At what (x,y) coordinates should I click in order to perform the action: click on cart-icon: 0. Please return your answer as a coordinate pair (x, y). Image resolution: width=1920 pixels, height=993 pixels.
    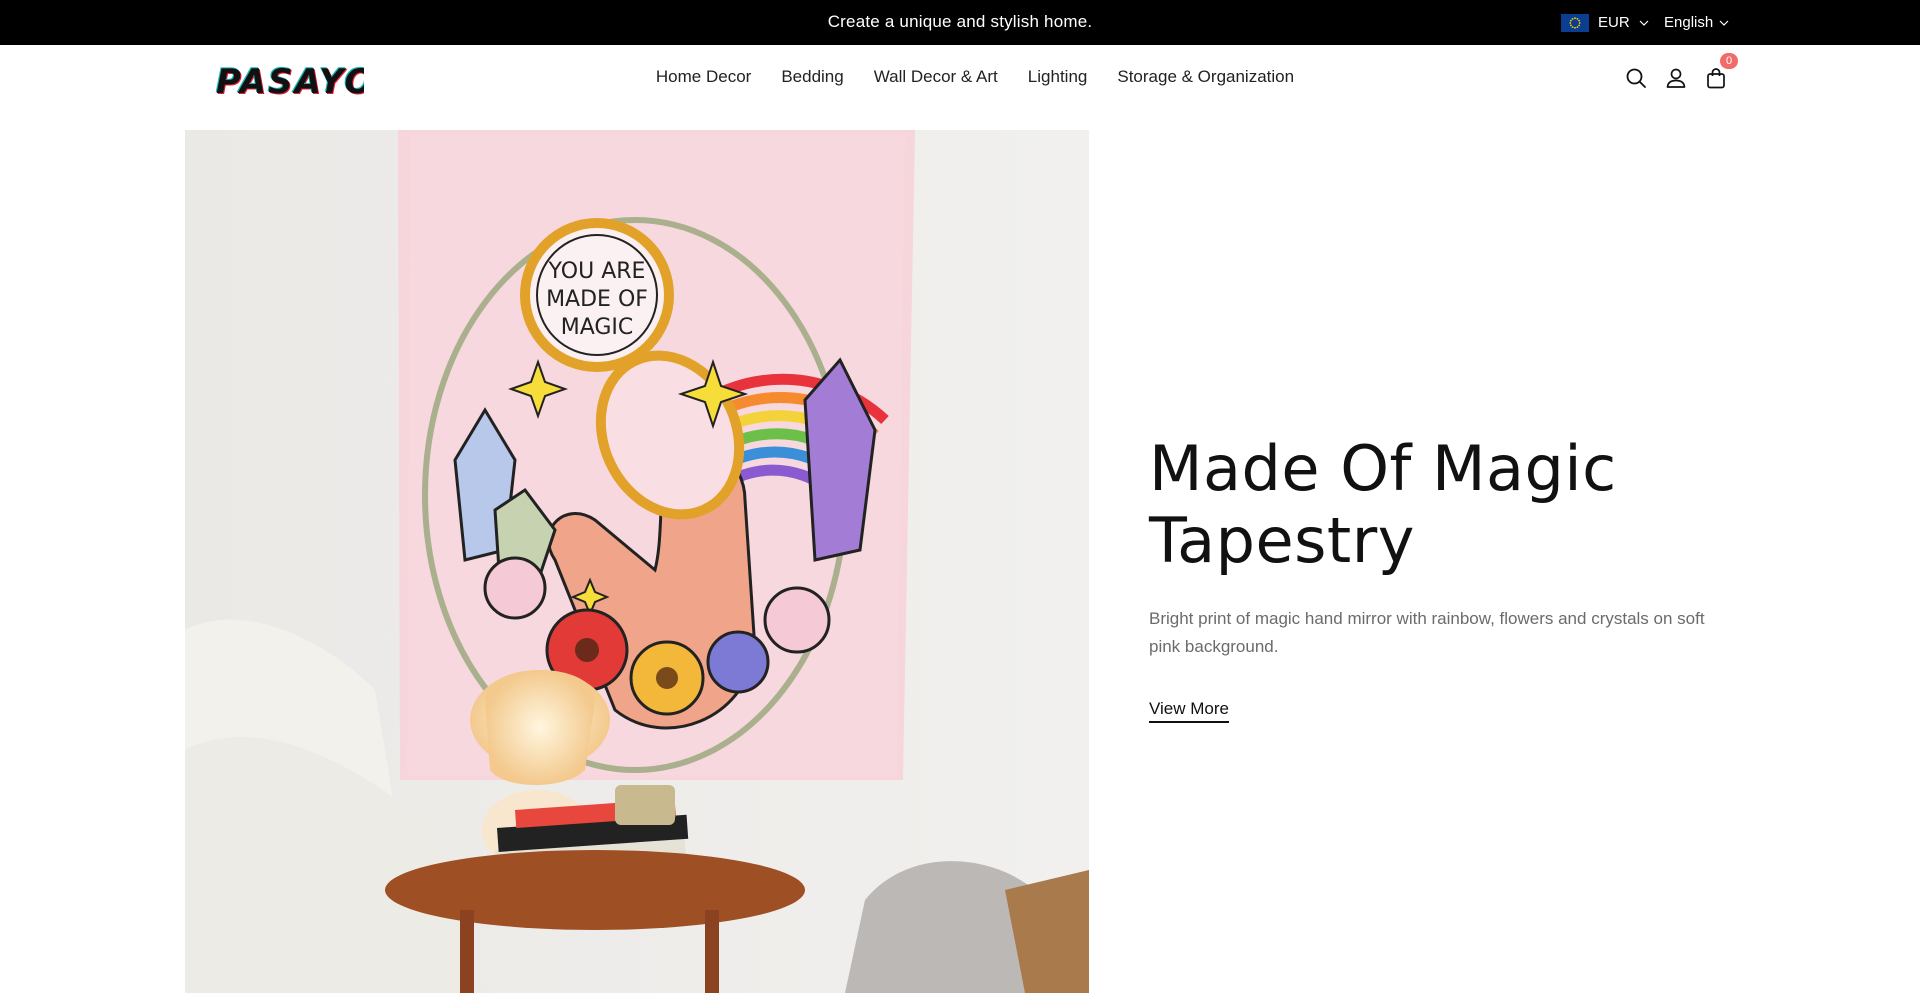
    Looking at the image, I should click on (1721, 71).